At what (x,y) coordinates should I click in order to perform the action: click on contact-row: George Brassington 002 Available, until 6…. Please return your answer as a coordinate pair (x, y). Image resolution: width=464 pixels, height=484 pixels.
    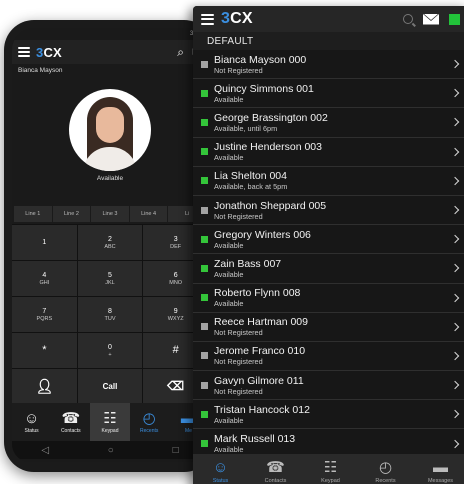
    Looking at the image, I should click on (328, 123).